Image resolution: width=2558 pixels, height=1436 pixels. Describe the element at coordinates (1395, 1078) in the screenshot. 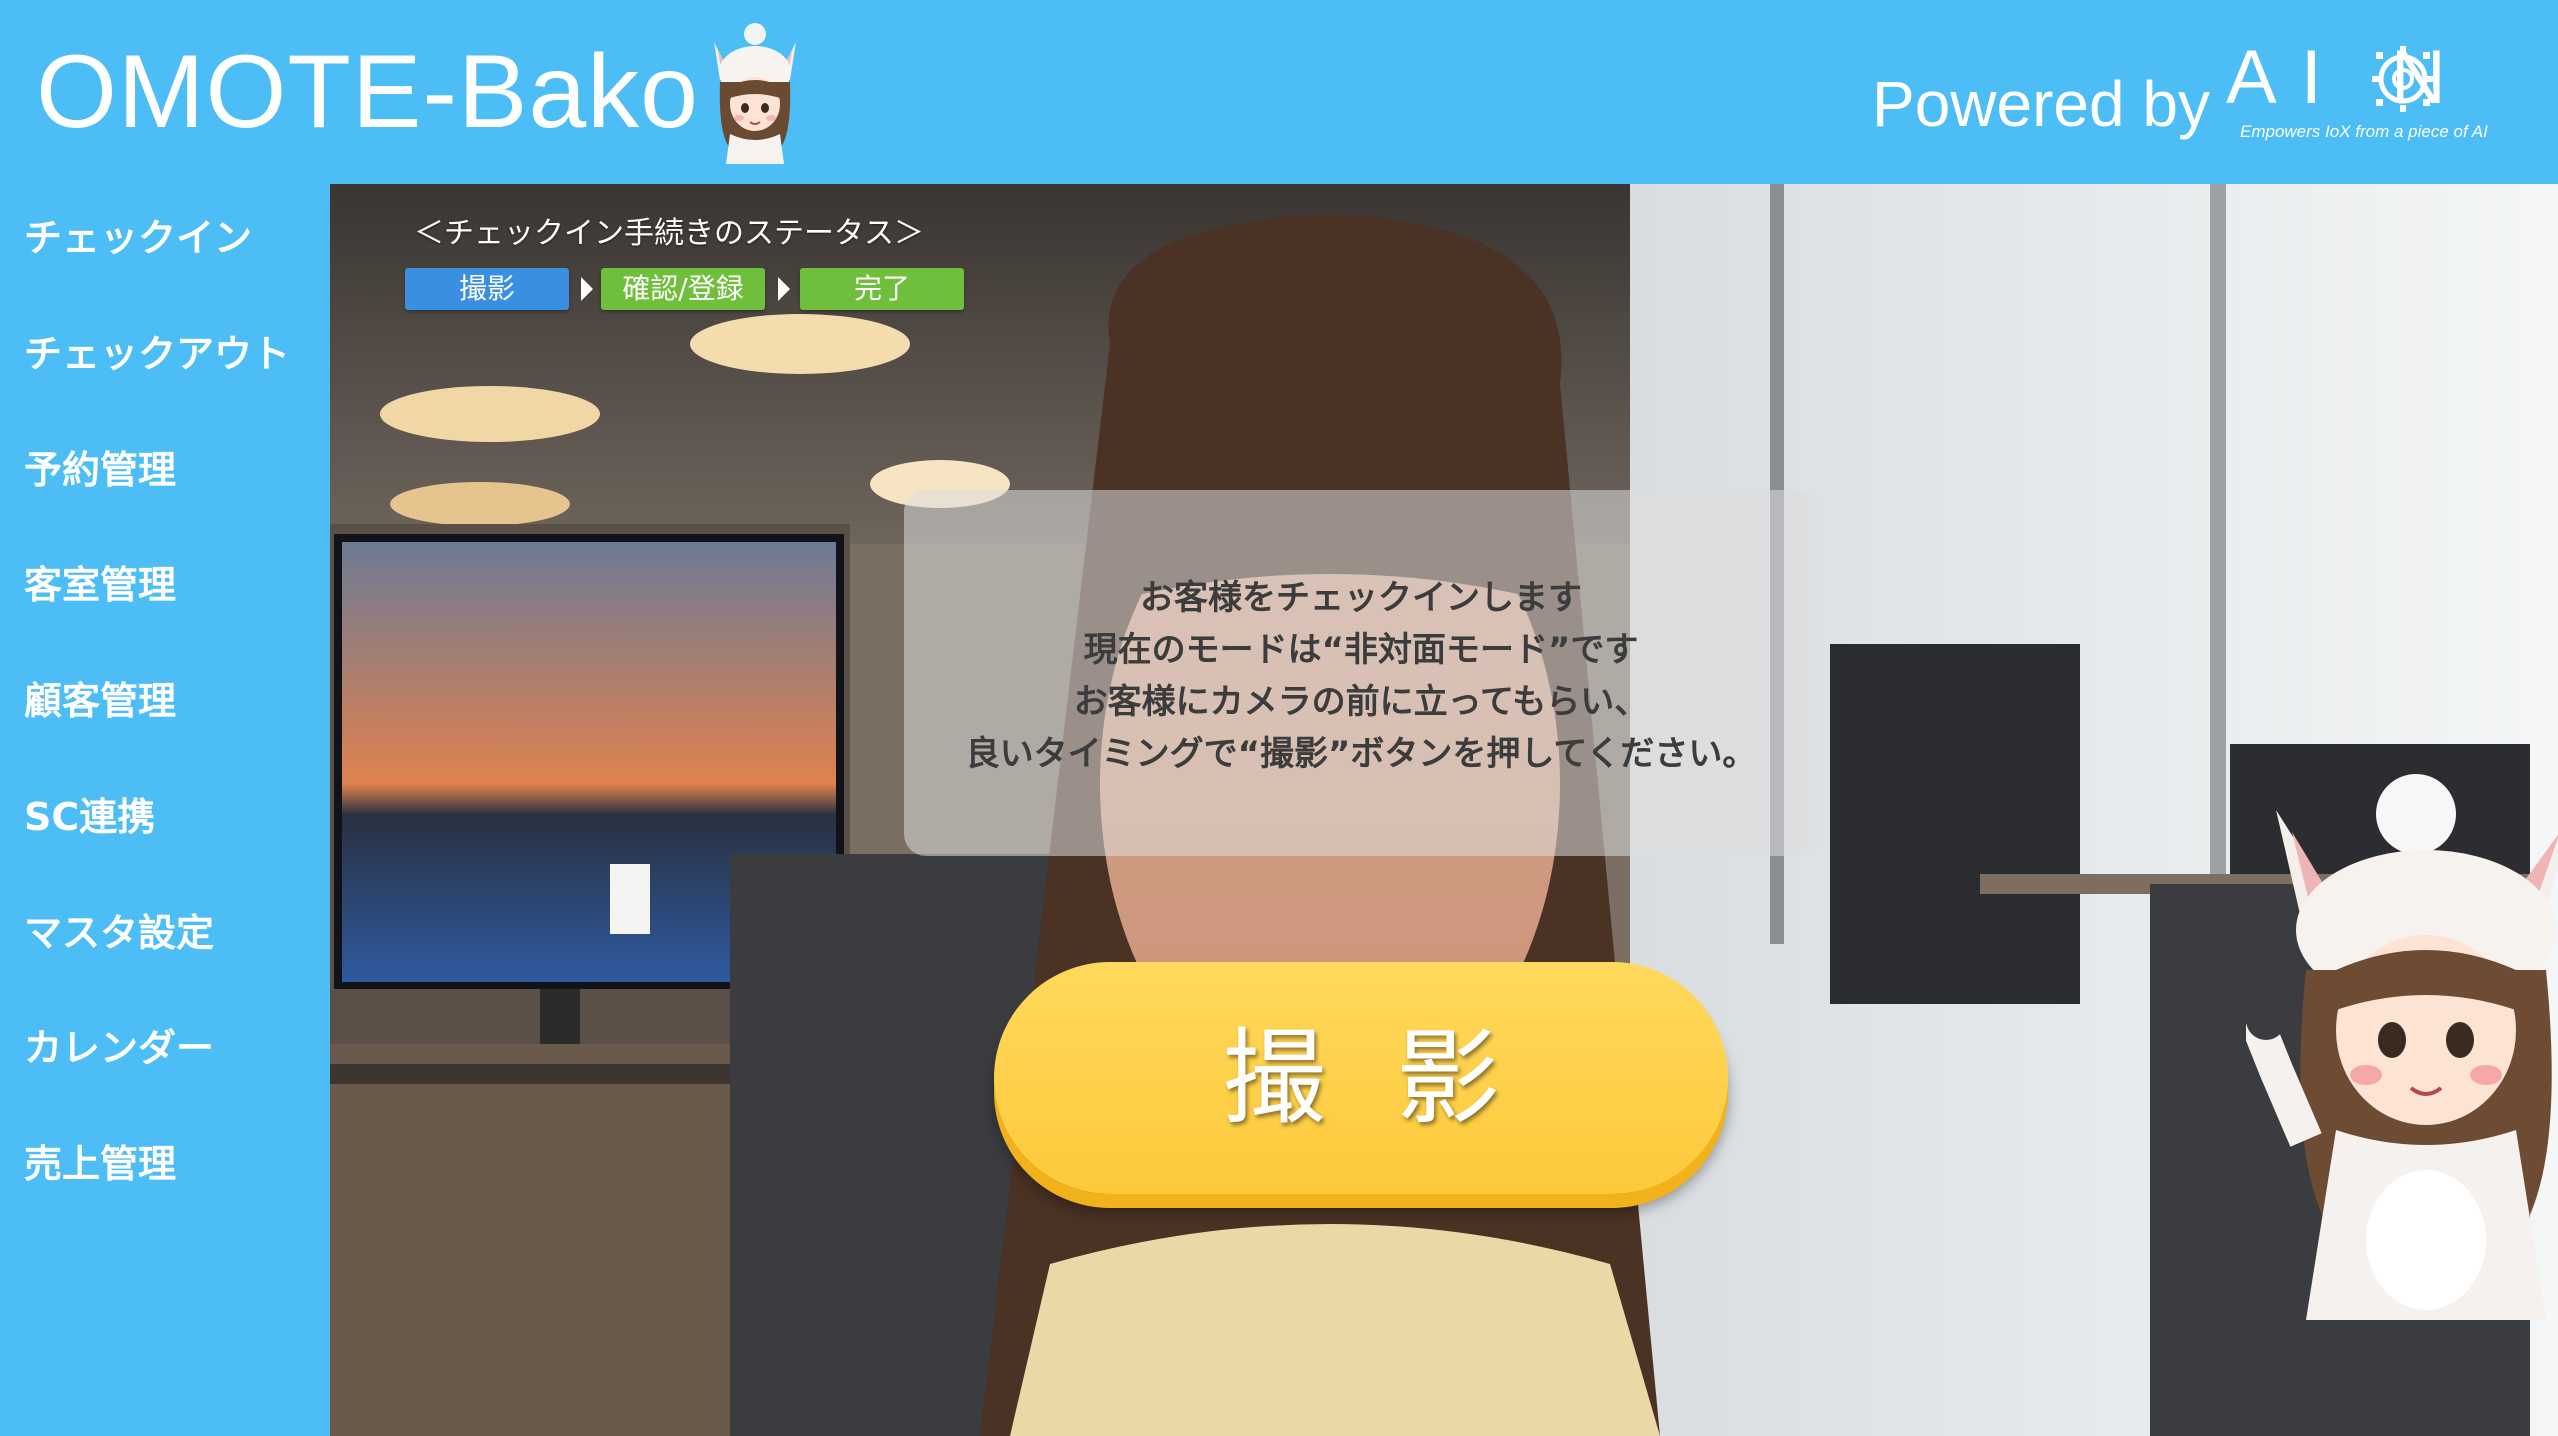

I see `capture-button-label: 撮影` at that location.